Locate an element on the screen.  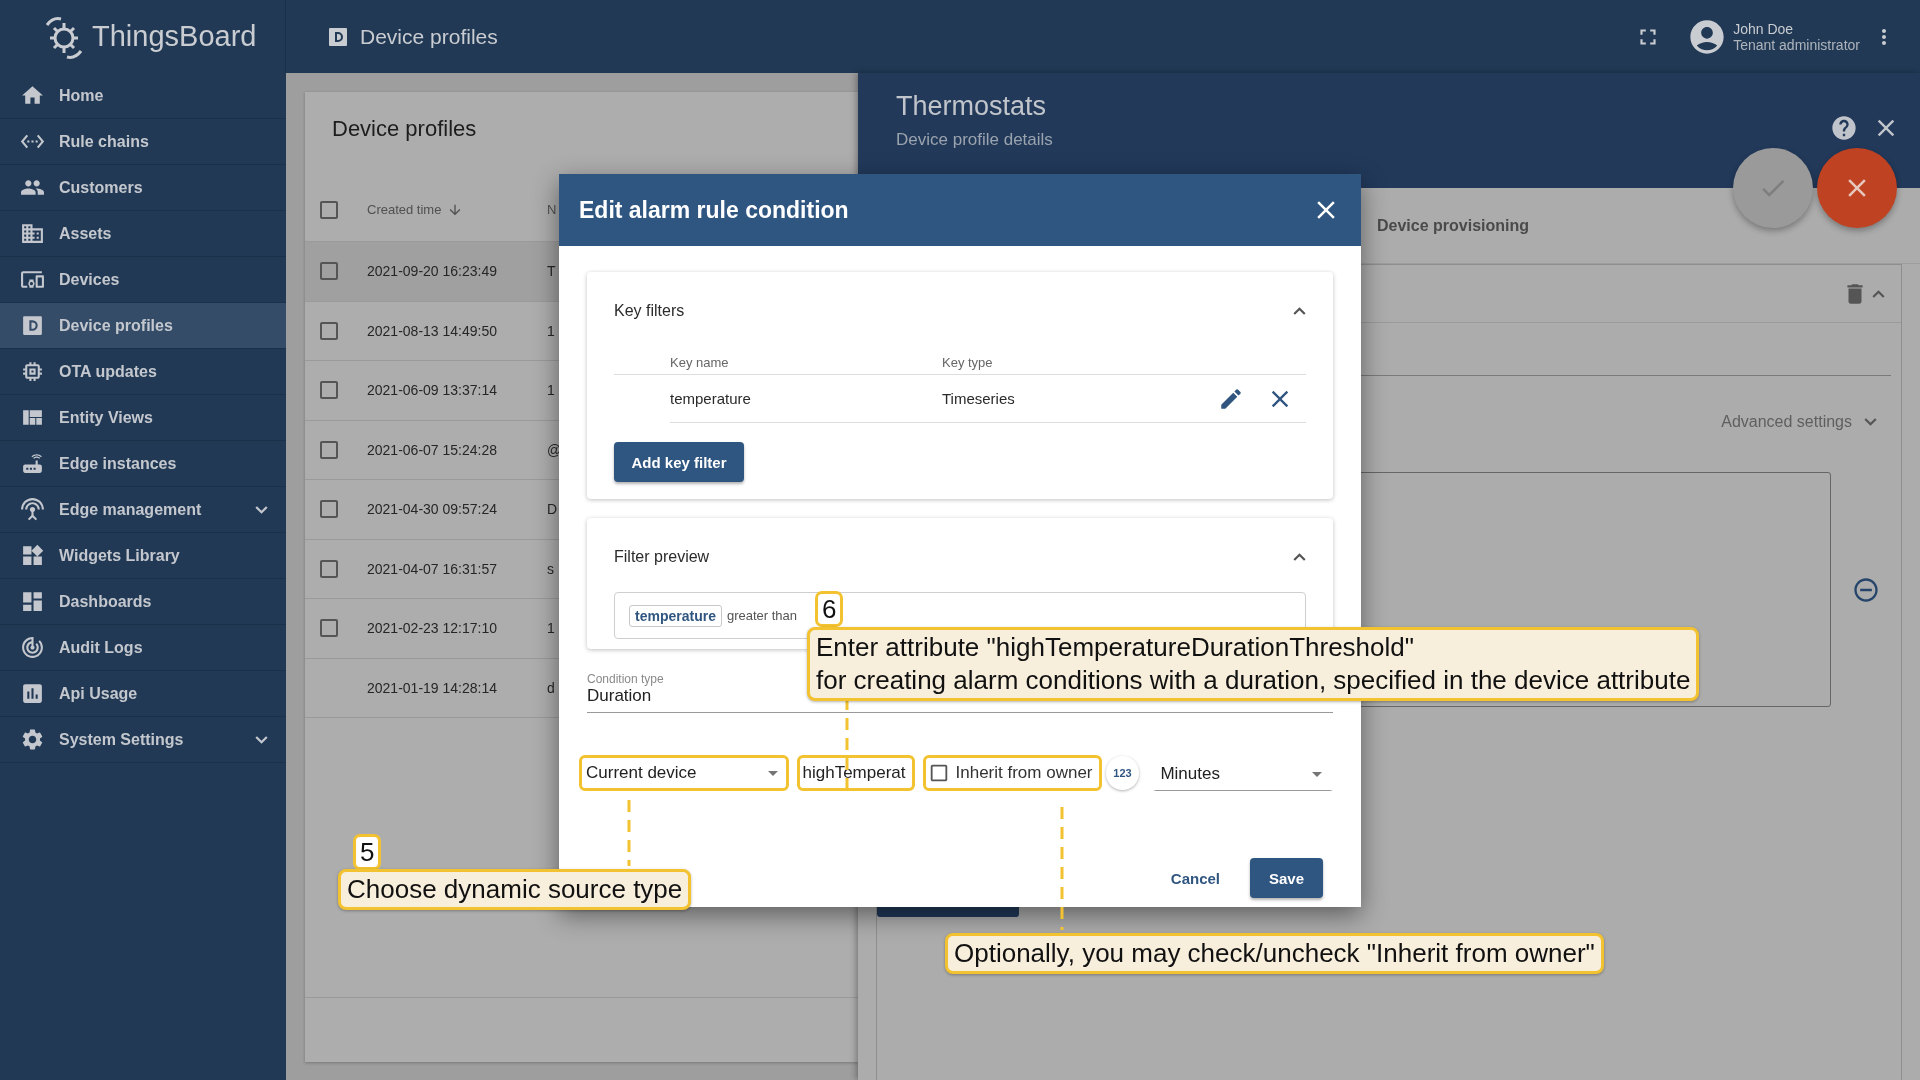
sidebar-label: Home is located at coordinates (82, 95).